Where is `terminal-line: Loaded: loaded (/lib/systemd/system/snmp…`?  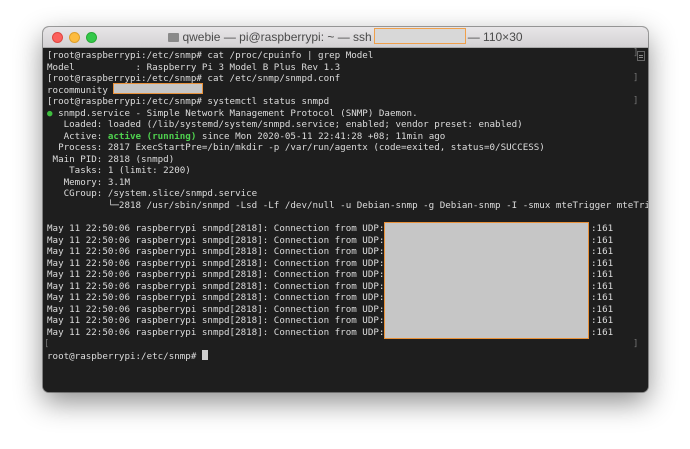 terminal-line: Loaded: loaded (/lib/systemd/system/snmp… is located at coordinates (285, 124).